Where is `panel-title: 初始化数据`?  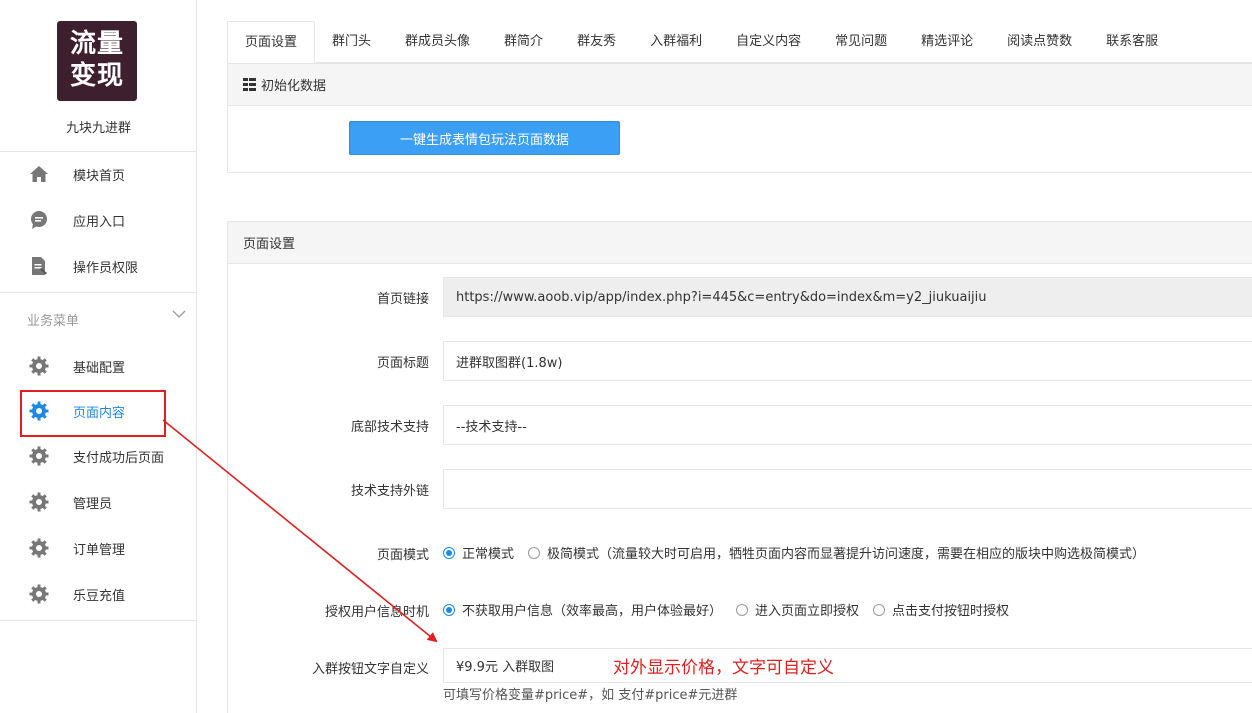
panel-title: 初始化数据 is located at coordinates (294, 86).